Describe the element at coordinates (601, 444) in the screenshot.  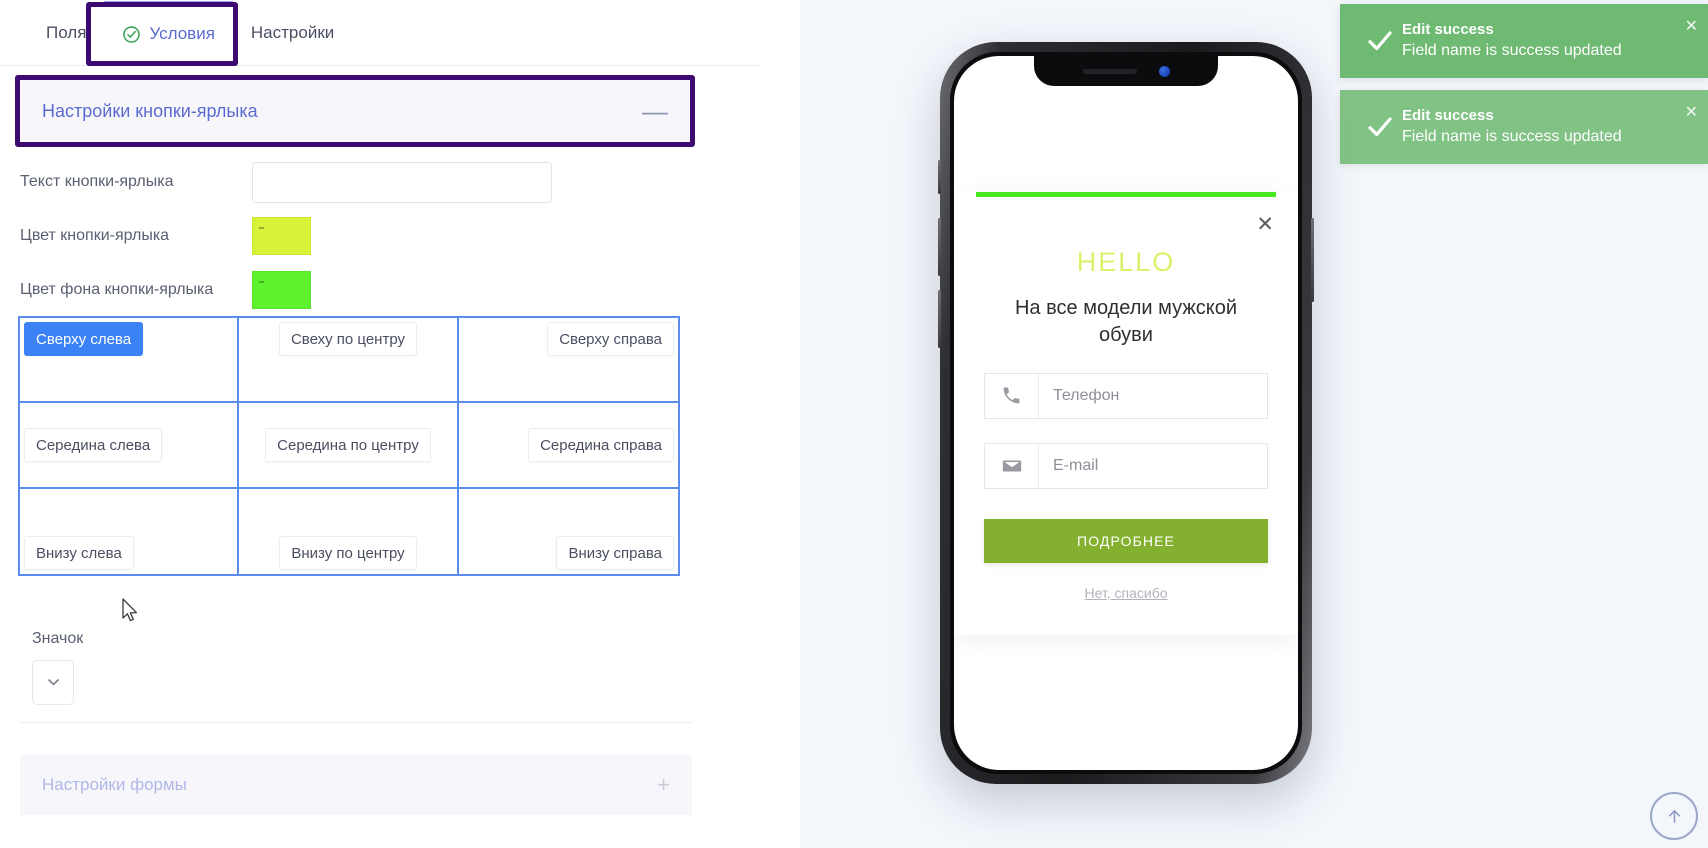
I see `position-option-button: Середина справа` at that location.